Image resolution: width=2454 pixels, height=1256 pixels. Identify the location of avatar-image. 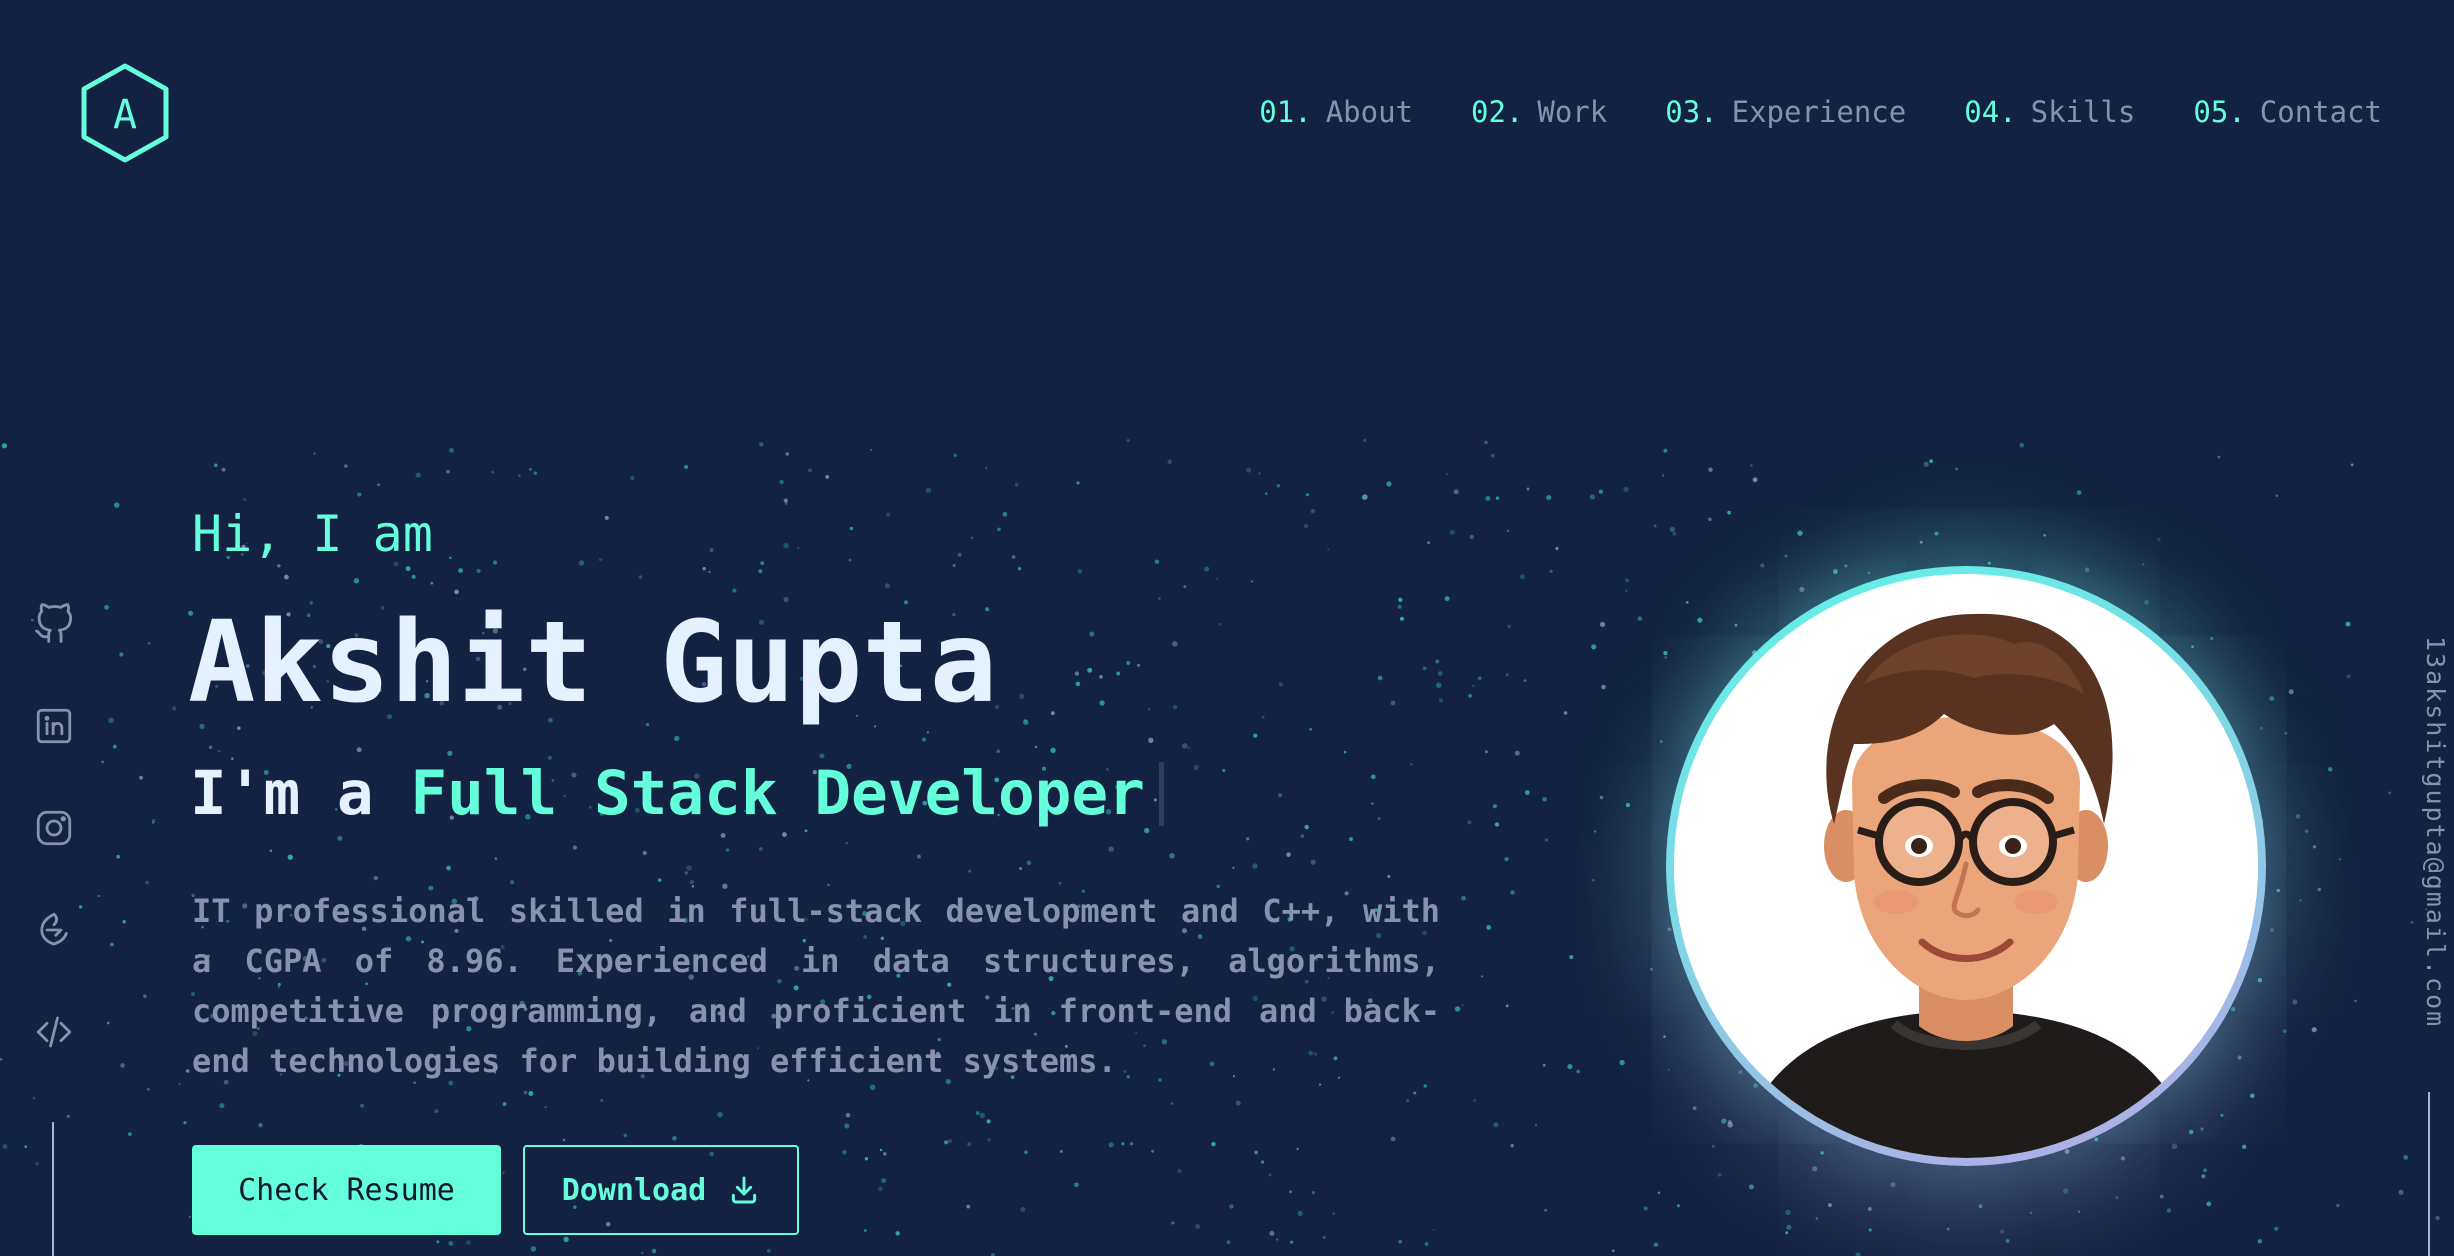
(1966, 866).